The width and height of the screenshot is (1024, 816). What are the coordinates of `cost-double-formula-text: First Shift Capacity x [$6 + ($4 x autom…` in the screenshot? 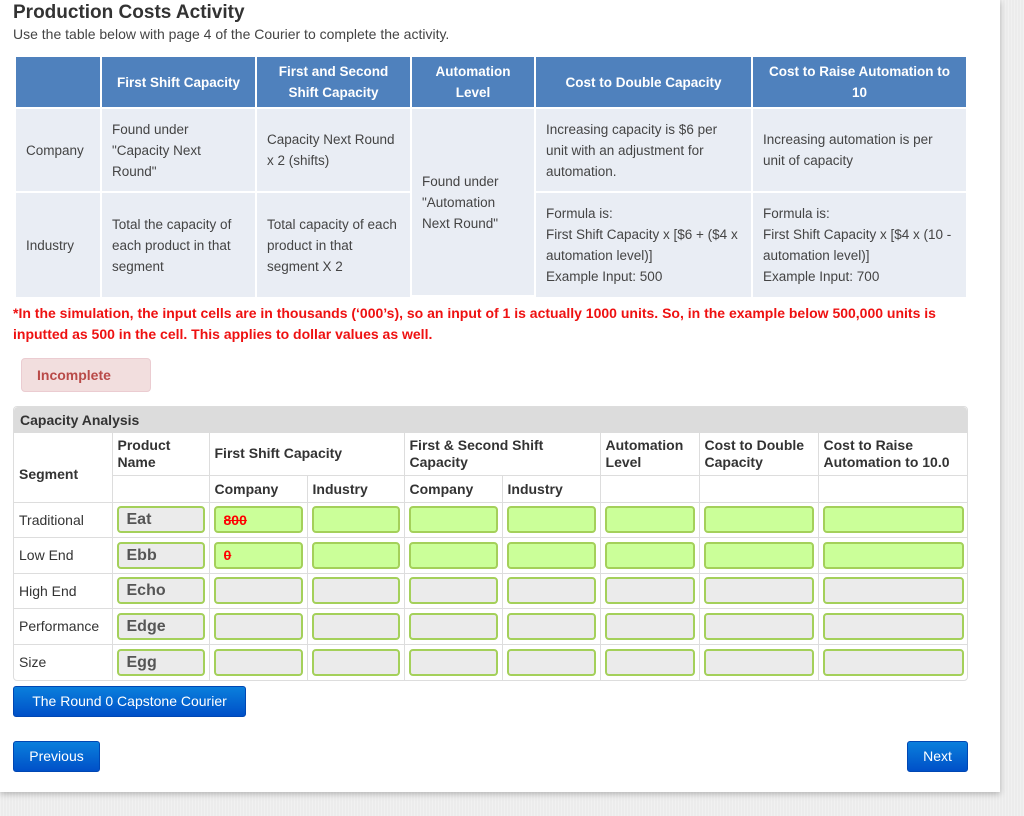 It's located at (642, 245).